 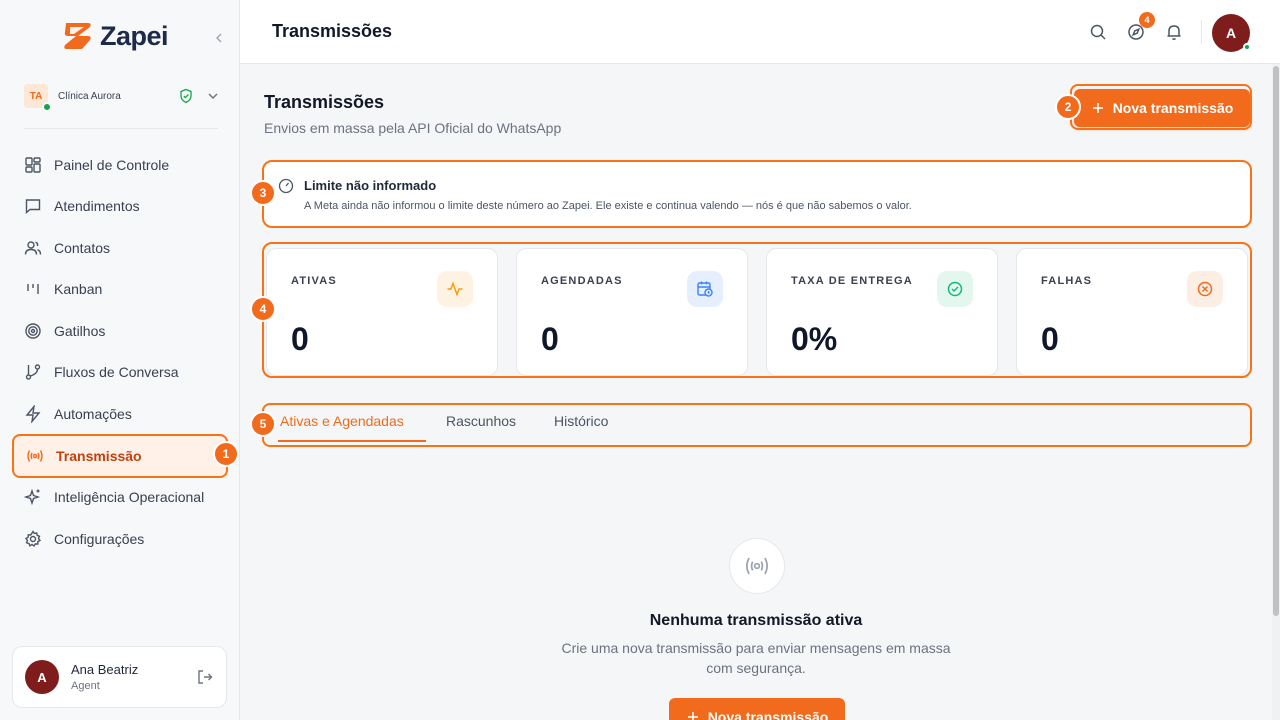 I want to click on sparkles-icon, so click(x=33, y=497).